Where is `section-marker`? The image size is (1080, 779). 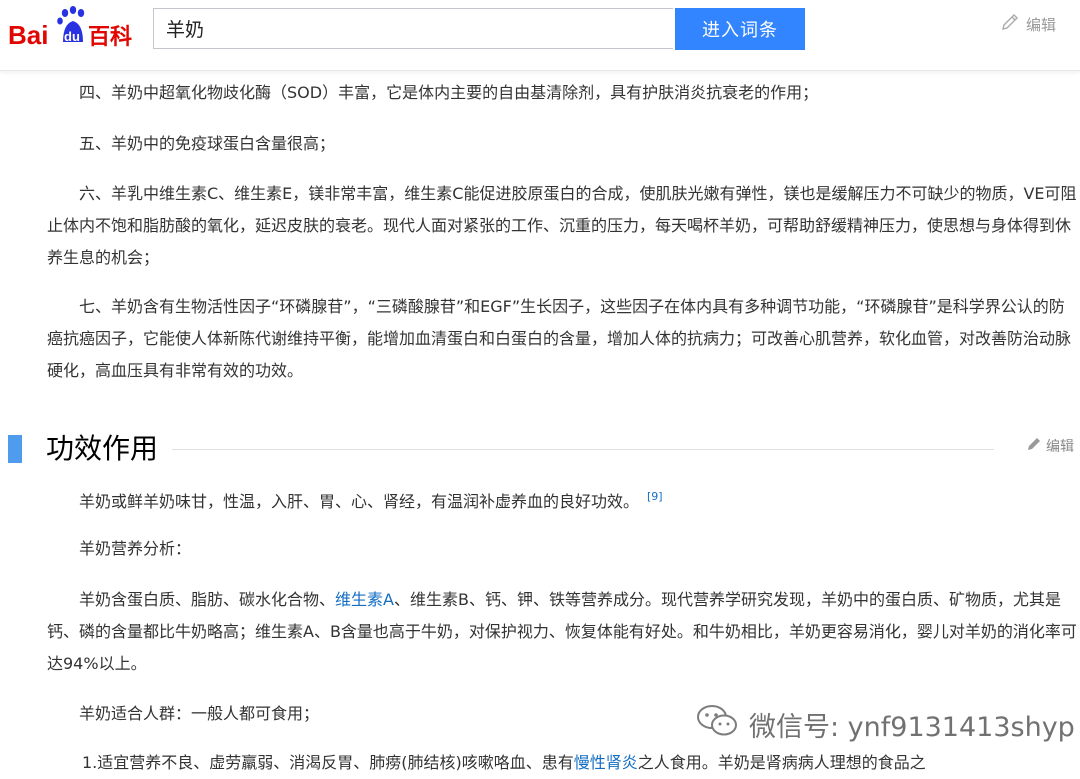
section-marker is located at coordinates (15, 449).